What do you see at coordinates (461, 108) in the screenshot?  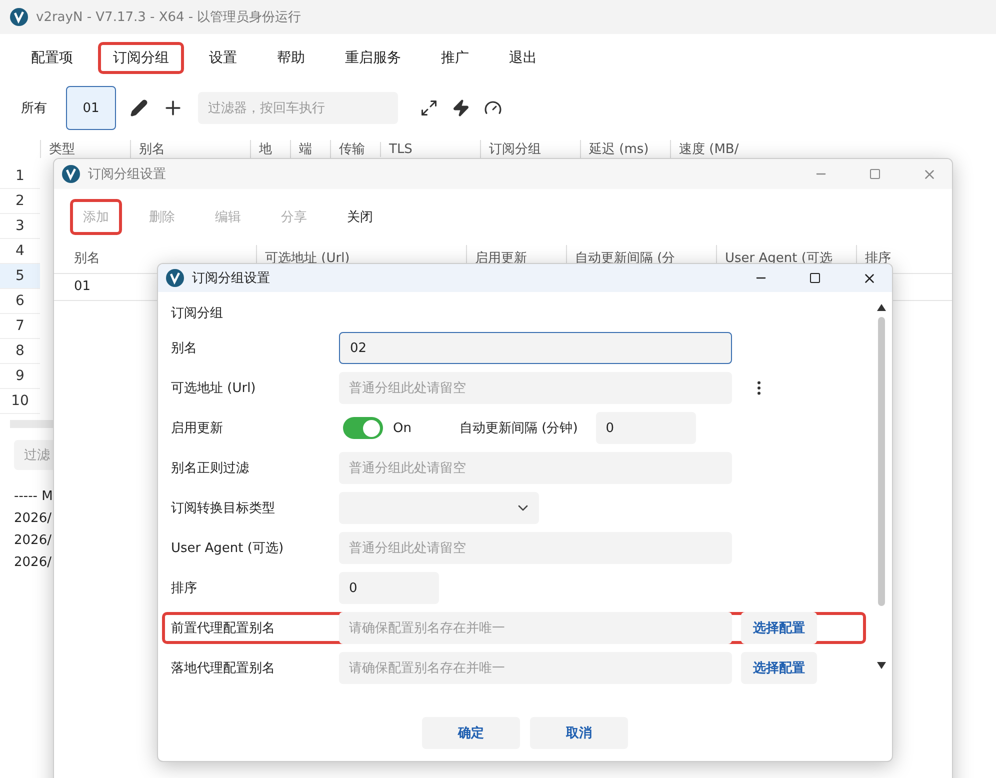 I see `lightning-icon` at bounding box center [461, 108].